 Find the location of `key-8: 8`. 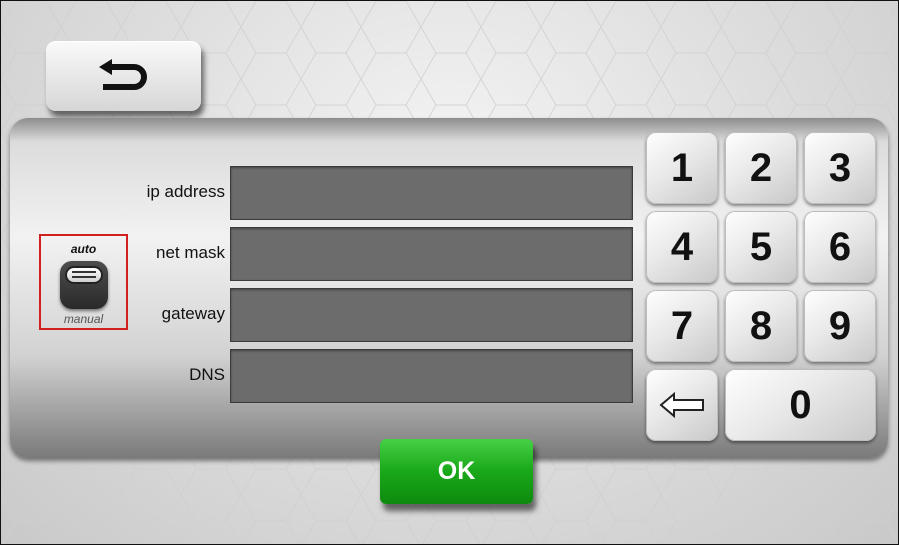

key-8: 8 is located at coordinates (761, 326).